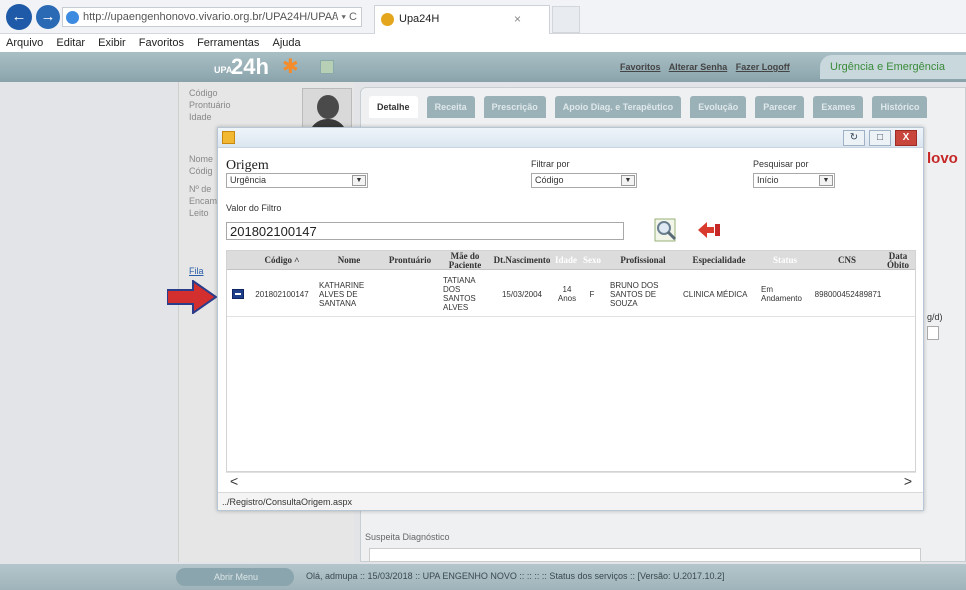 This screenshot has height=590, width=966. What do you see at coordinates (290, 67) in the screenshot?
I see `logo-star-icon: ✱` at bounding box center [290, 67].